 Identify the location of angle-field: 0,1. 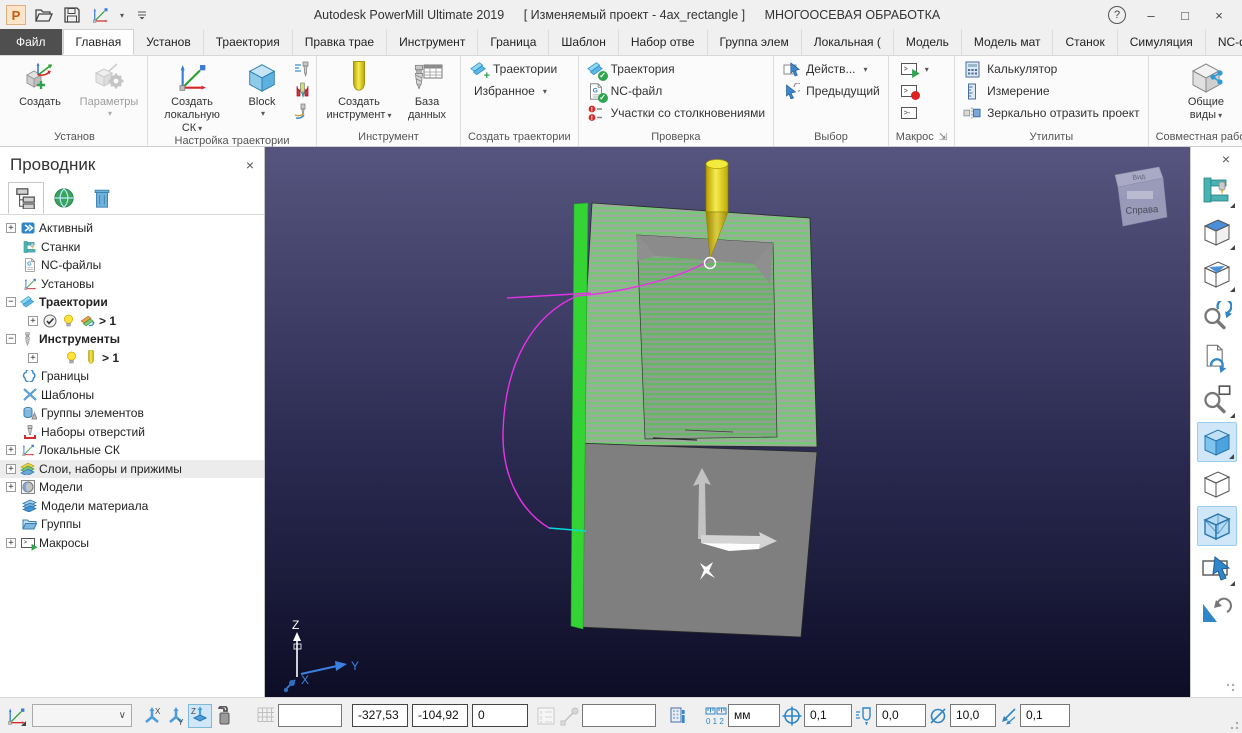
(1045, 715).